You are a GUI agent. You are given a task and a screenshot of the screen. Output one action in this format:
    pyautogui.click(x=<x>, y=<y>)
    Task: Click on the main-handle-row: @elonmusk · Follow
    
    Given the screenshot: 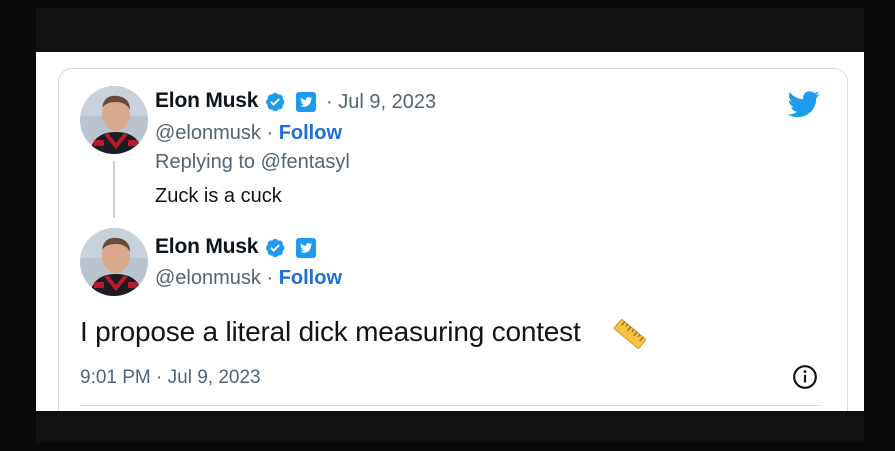 What is the action you would take?
    pyautogui.click(x=248, y=278)
    